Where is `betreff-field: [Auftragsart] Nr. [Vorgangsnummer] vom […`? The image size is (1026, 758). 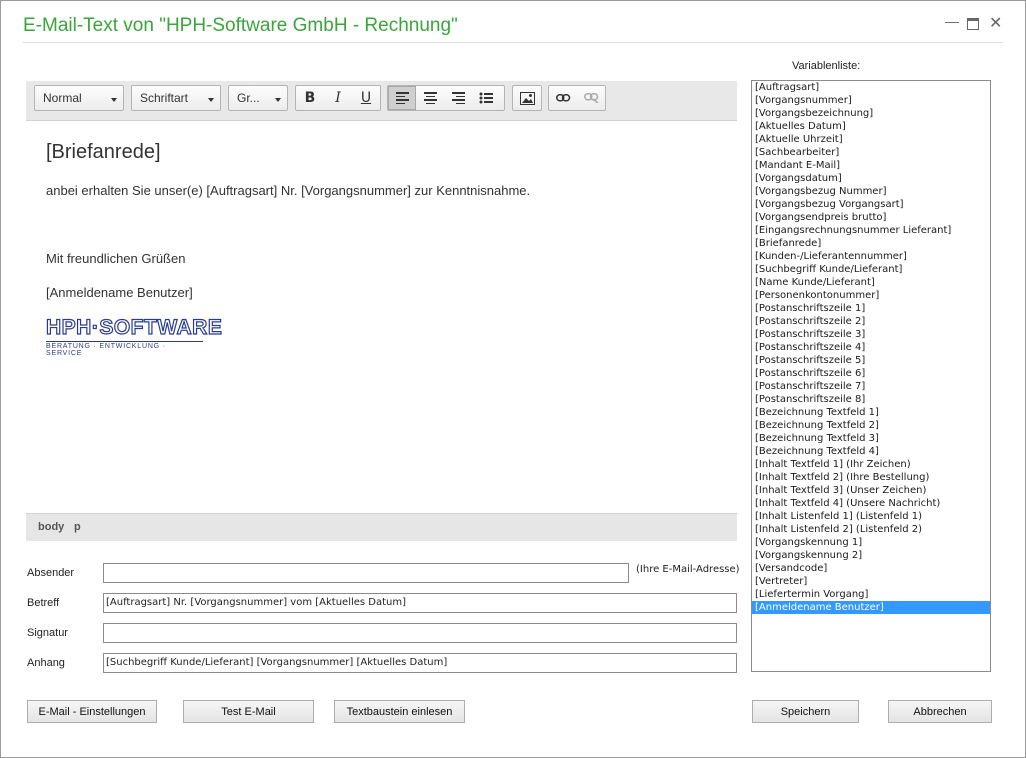 betreff-field: [Auftragsart] Nr. [Vorgangsnummer] vom [… is located at coordinates (420, 603).